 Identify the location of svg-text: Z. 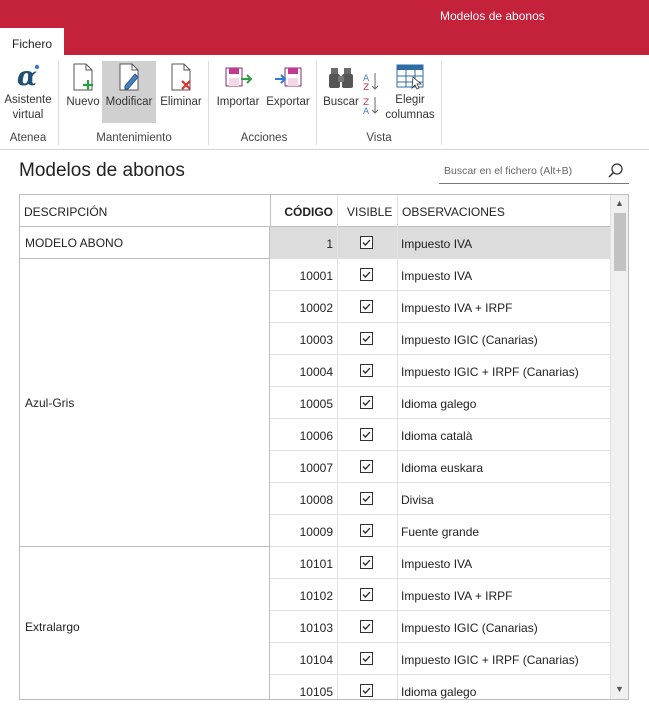
(366, 88).